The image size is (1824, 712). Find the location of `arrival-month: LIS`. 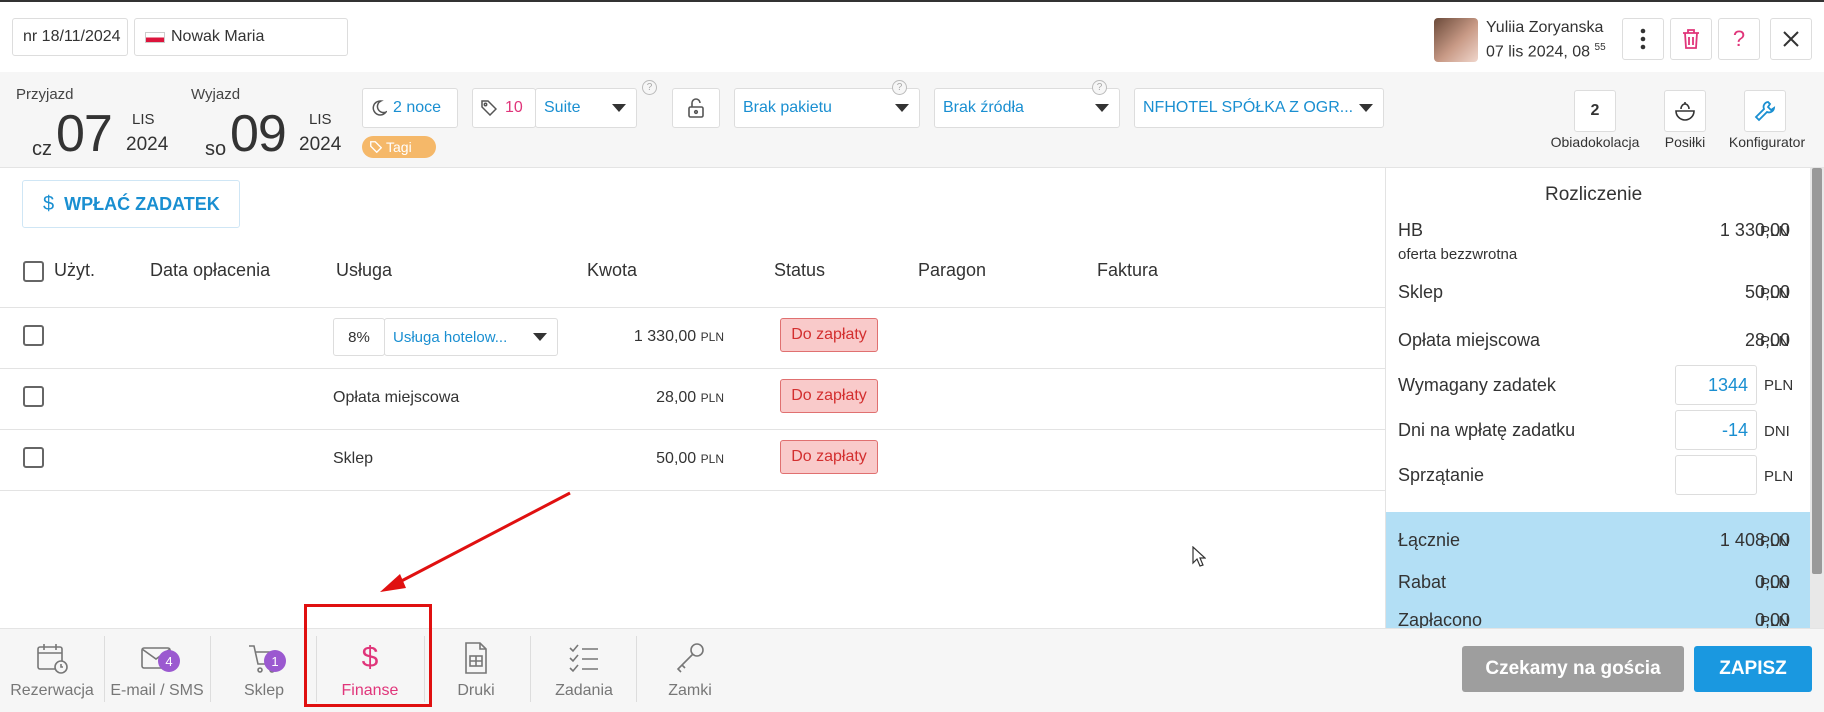

arrival-month: LIS is located at coordinates (143, 119).